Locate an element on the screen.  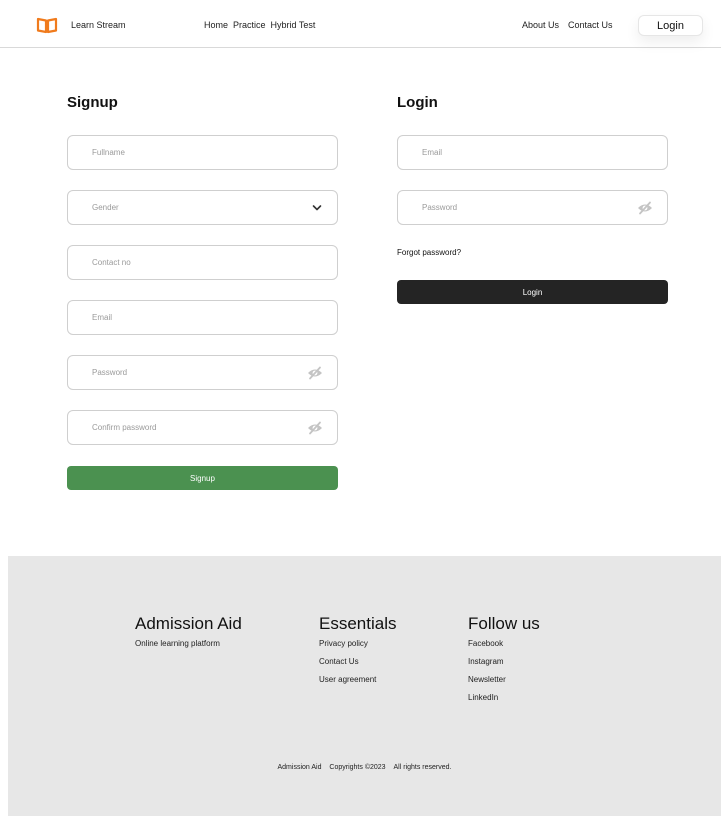
fullname-input: Fullname is located at coordinates (202, 152).